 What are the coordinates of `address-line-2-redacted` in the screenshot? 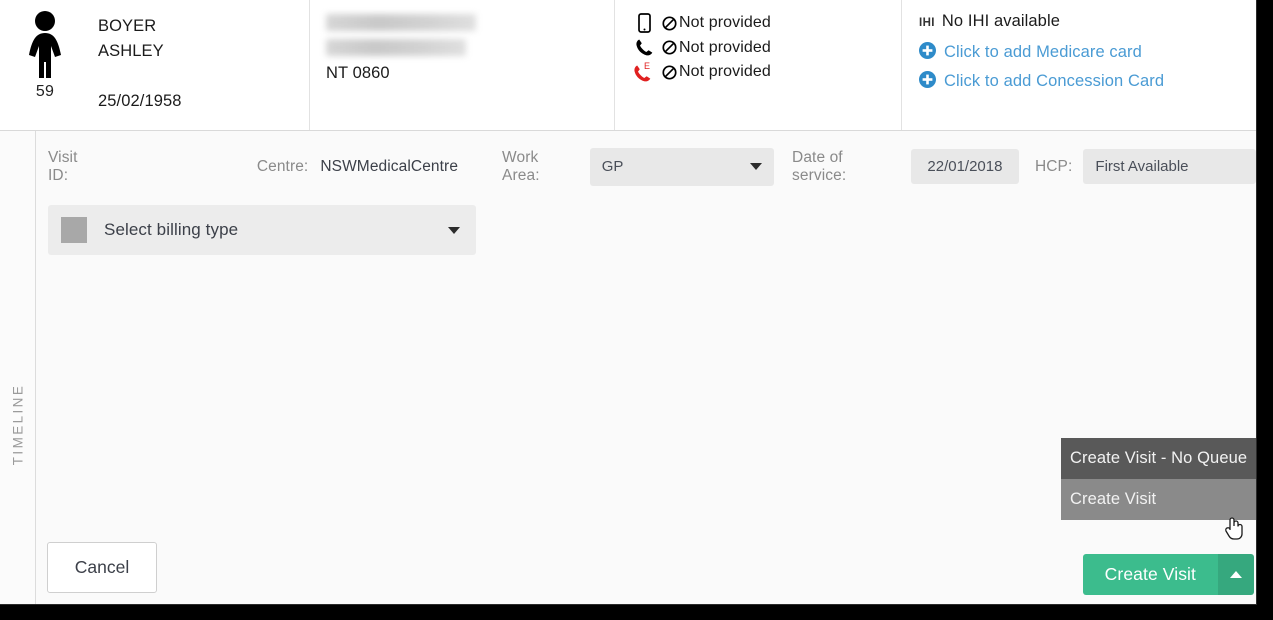 It's located at (396, 47).